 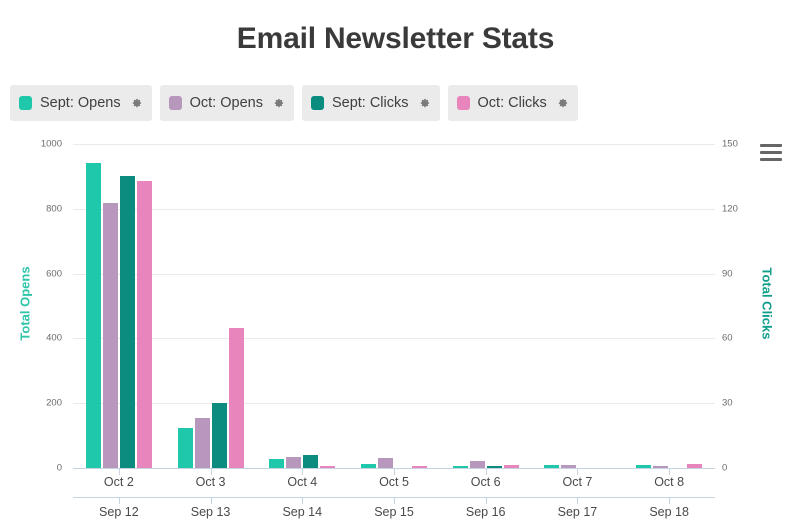 I want to click on legend-item-label: Sept: Clicks, so click(x=370, y=103).